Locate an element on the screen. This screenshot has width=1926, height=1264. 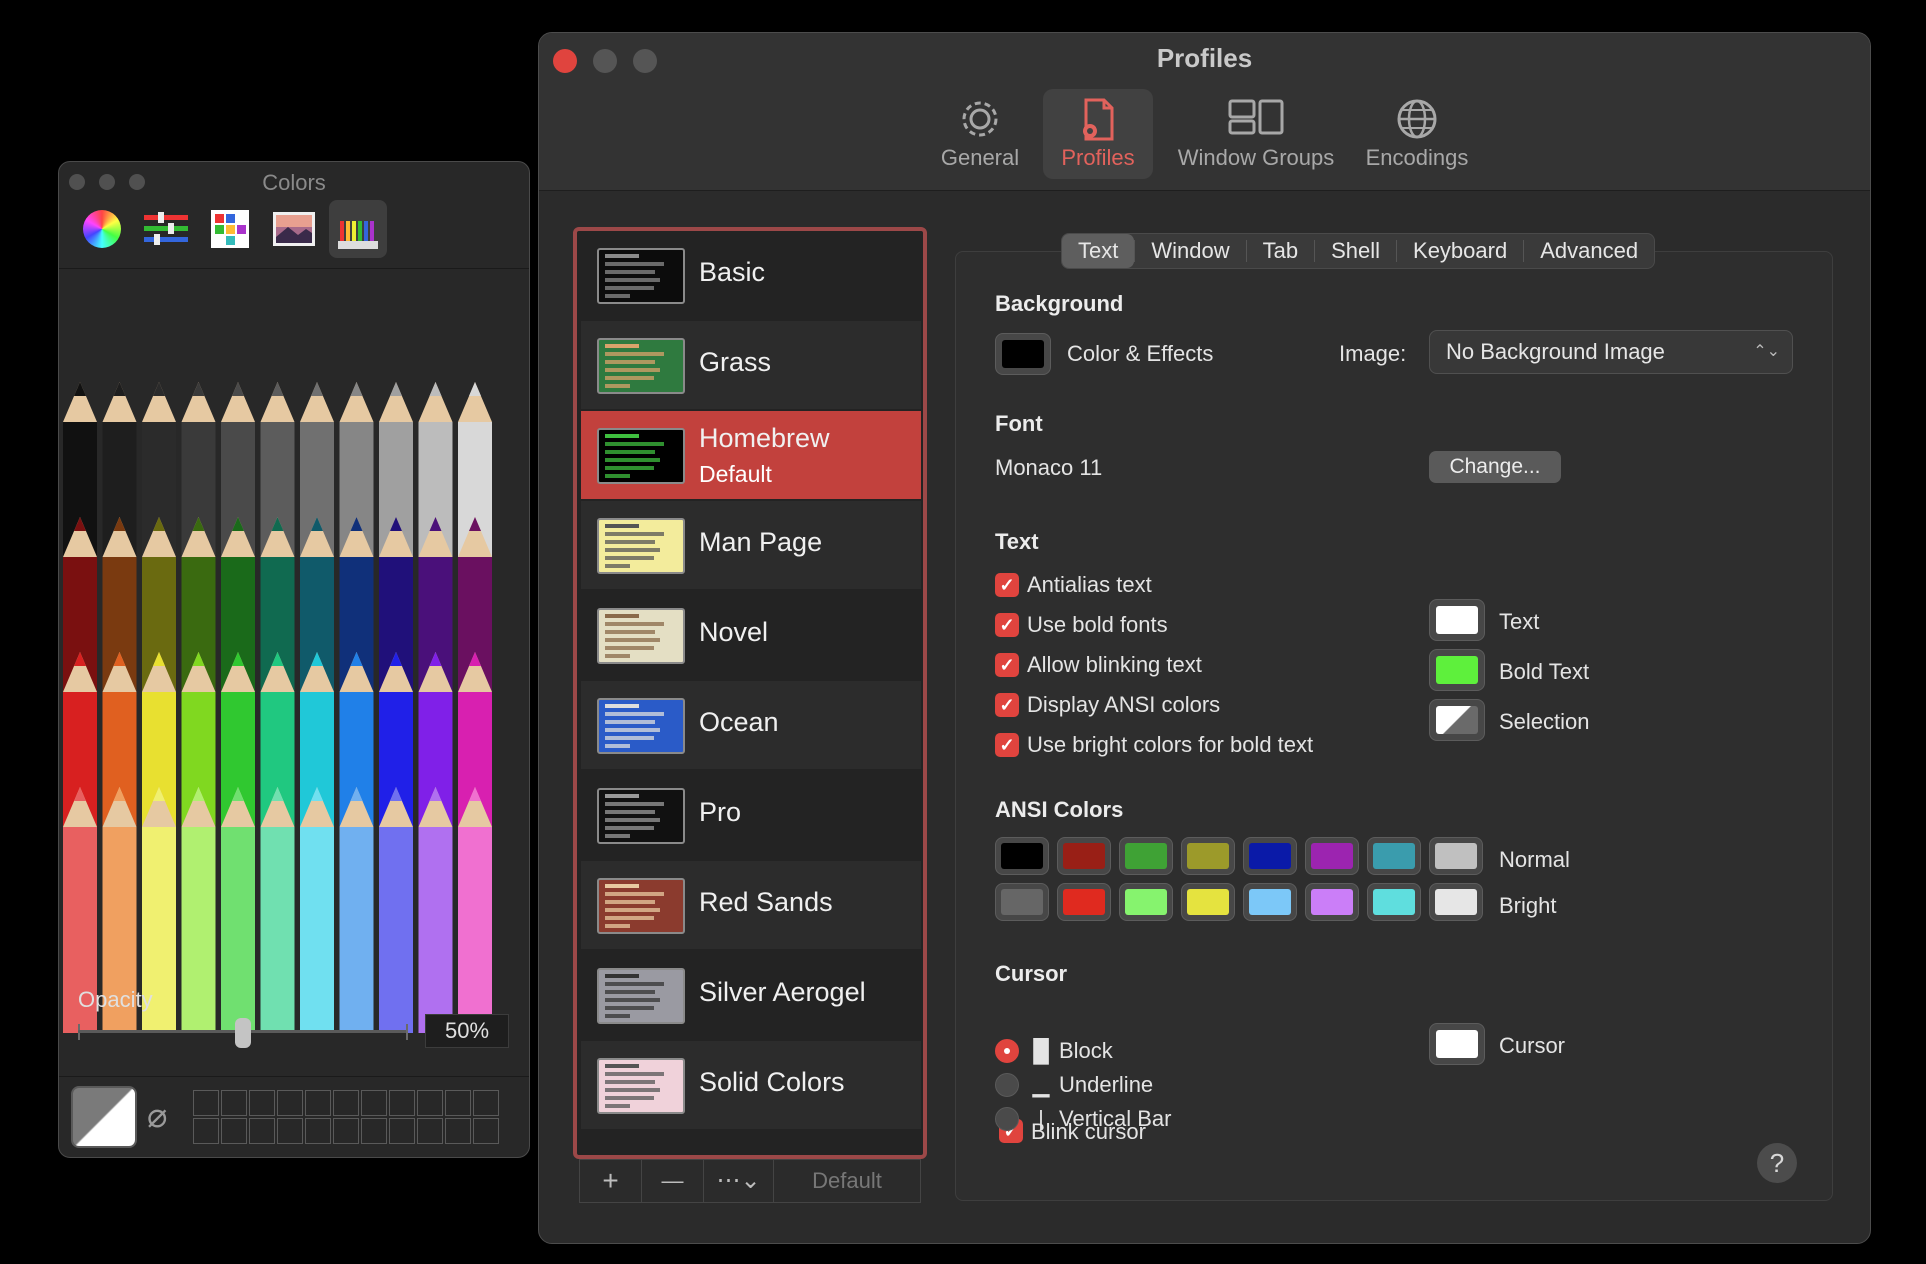
profile-row: Red Sands is located at coordinates (751, 905).